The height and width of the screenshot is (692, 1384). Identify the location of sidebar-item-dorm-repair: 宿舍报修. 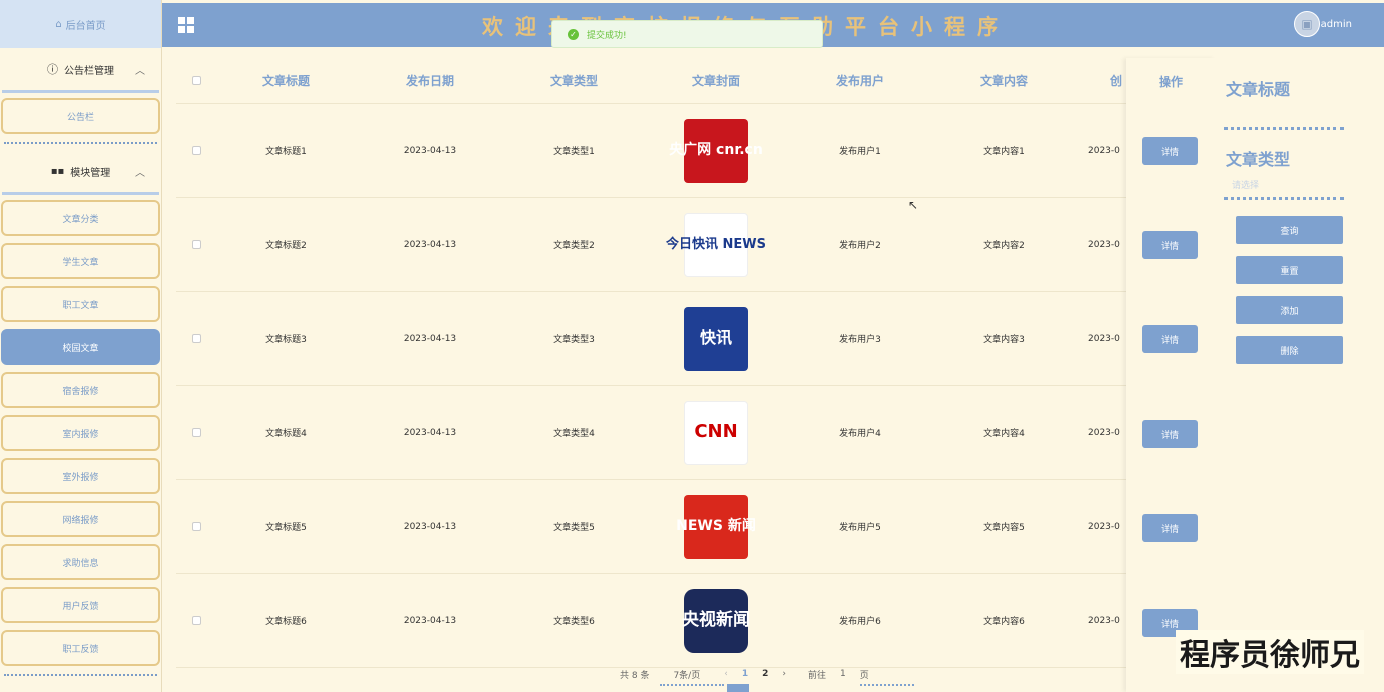
(80, 390).